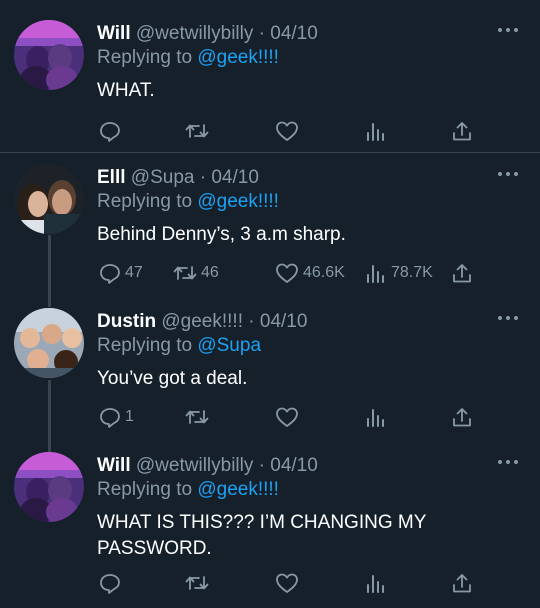 The image size is (540, 608). What do you see at coordinates (324, 272) in the screenshot?
I see `like-count: 46.6K` at bounding box center [324, 272].